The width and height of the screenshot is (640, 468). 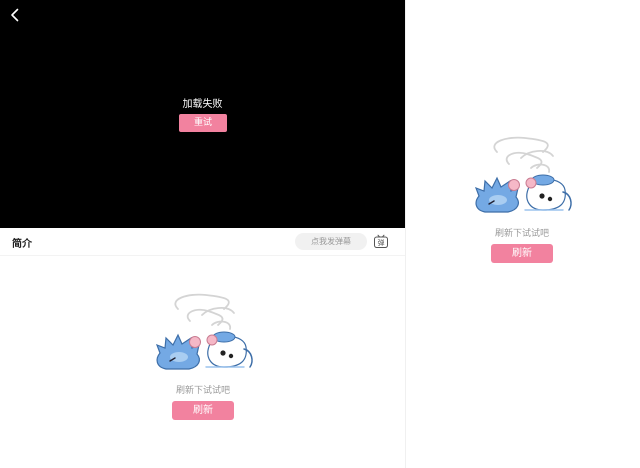 What do you see at coordinates (22, 242) in the screenshot?
I see `tab-intro: 简介` at bounding box center [22, 242].